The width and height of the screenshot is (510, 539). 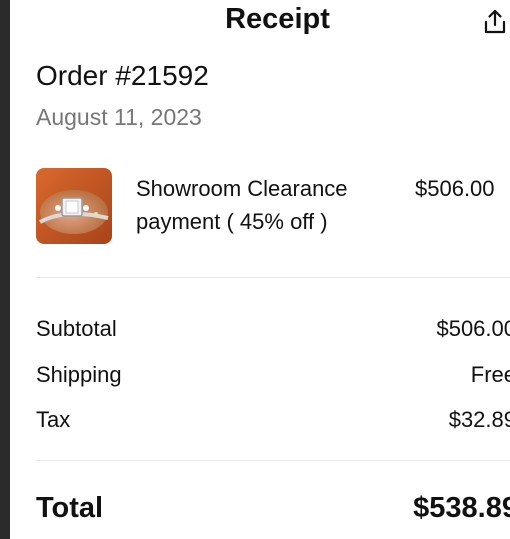 I want to click on item-price: $506.00, so click(x=455, y=188).